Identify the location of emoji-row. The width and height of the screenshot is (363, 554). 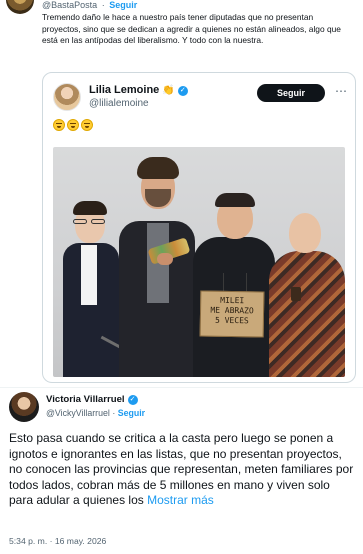
(73, 125).